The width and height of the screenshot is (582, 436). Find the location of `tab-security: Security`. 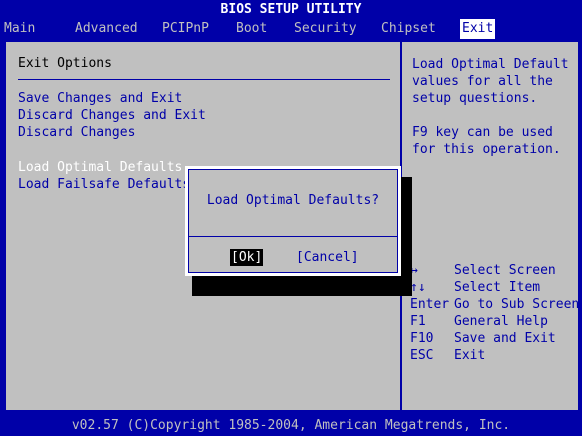

tab-security: Security is located at coordinates (325, 29).